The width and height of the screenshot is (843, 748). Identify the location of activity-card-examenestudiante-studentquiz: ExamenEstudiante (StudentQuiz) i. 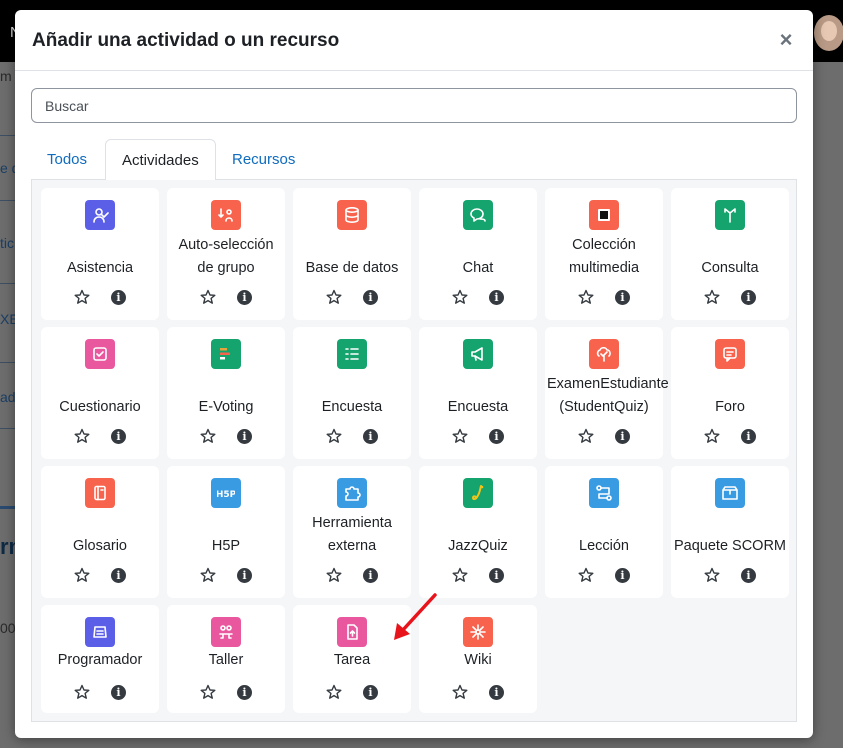
(607, 393).